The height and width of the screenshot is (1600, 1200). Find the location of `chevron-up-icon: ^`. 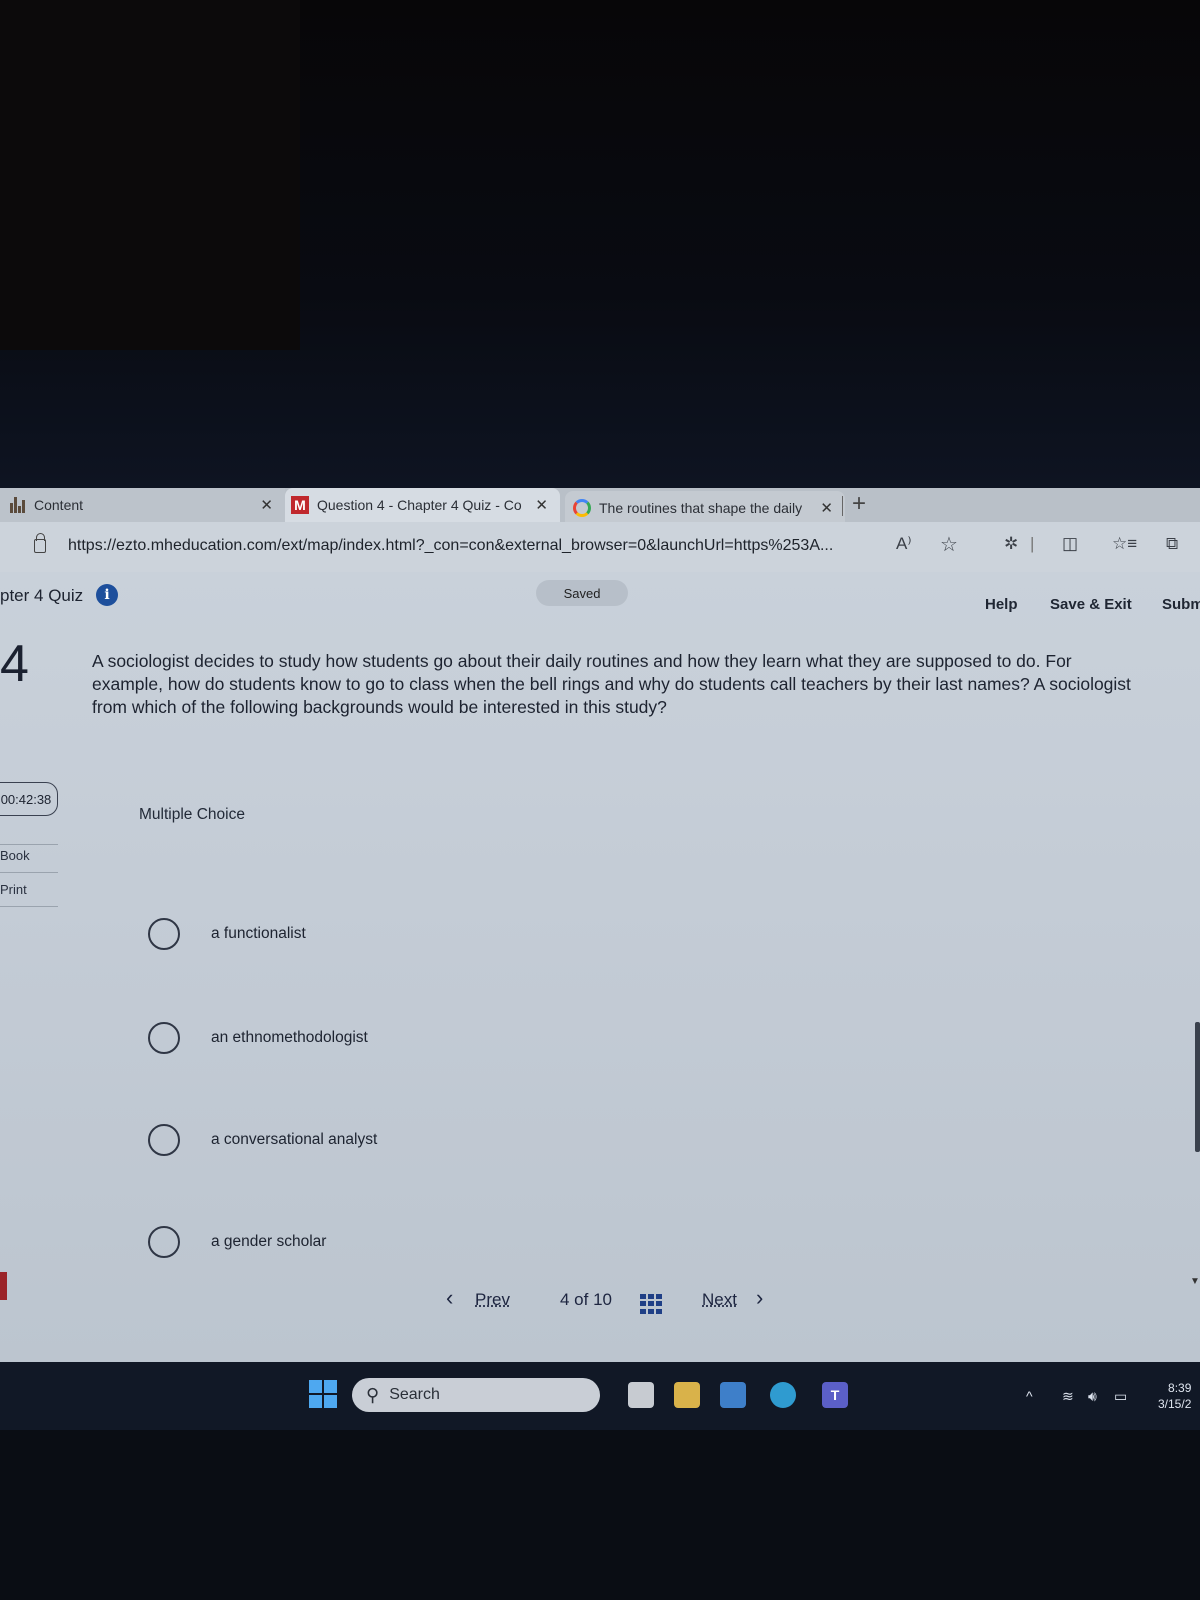

chevron-up-icon: ^ is located at coordinates (1029, 1396).